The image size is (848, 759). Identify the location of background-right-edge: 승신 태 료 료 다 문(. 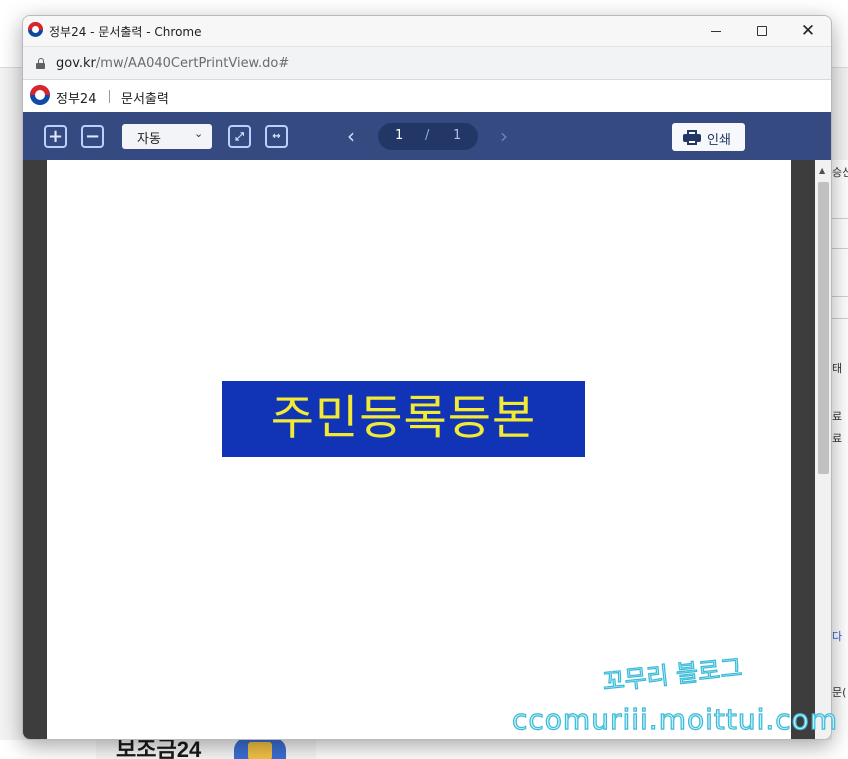
(840, 459).